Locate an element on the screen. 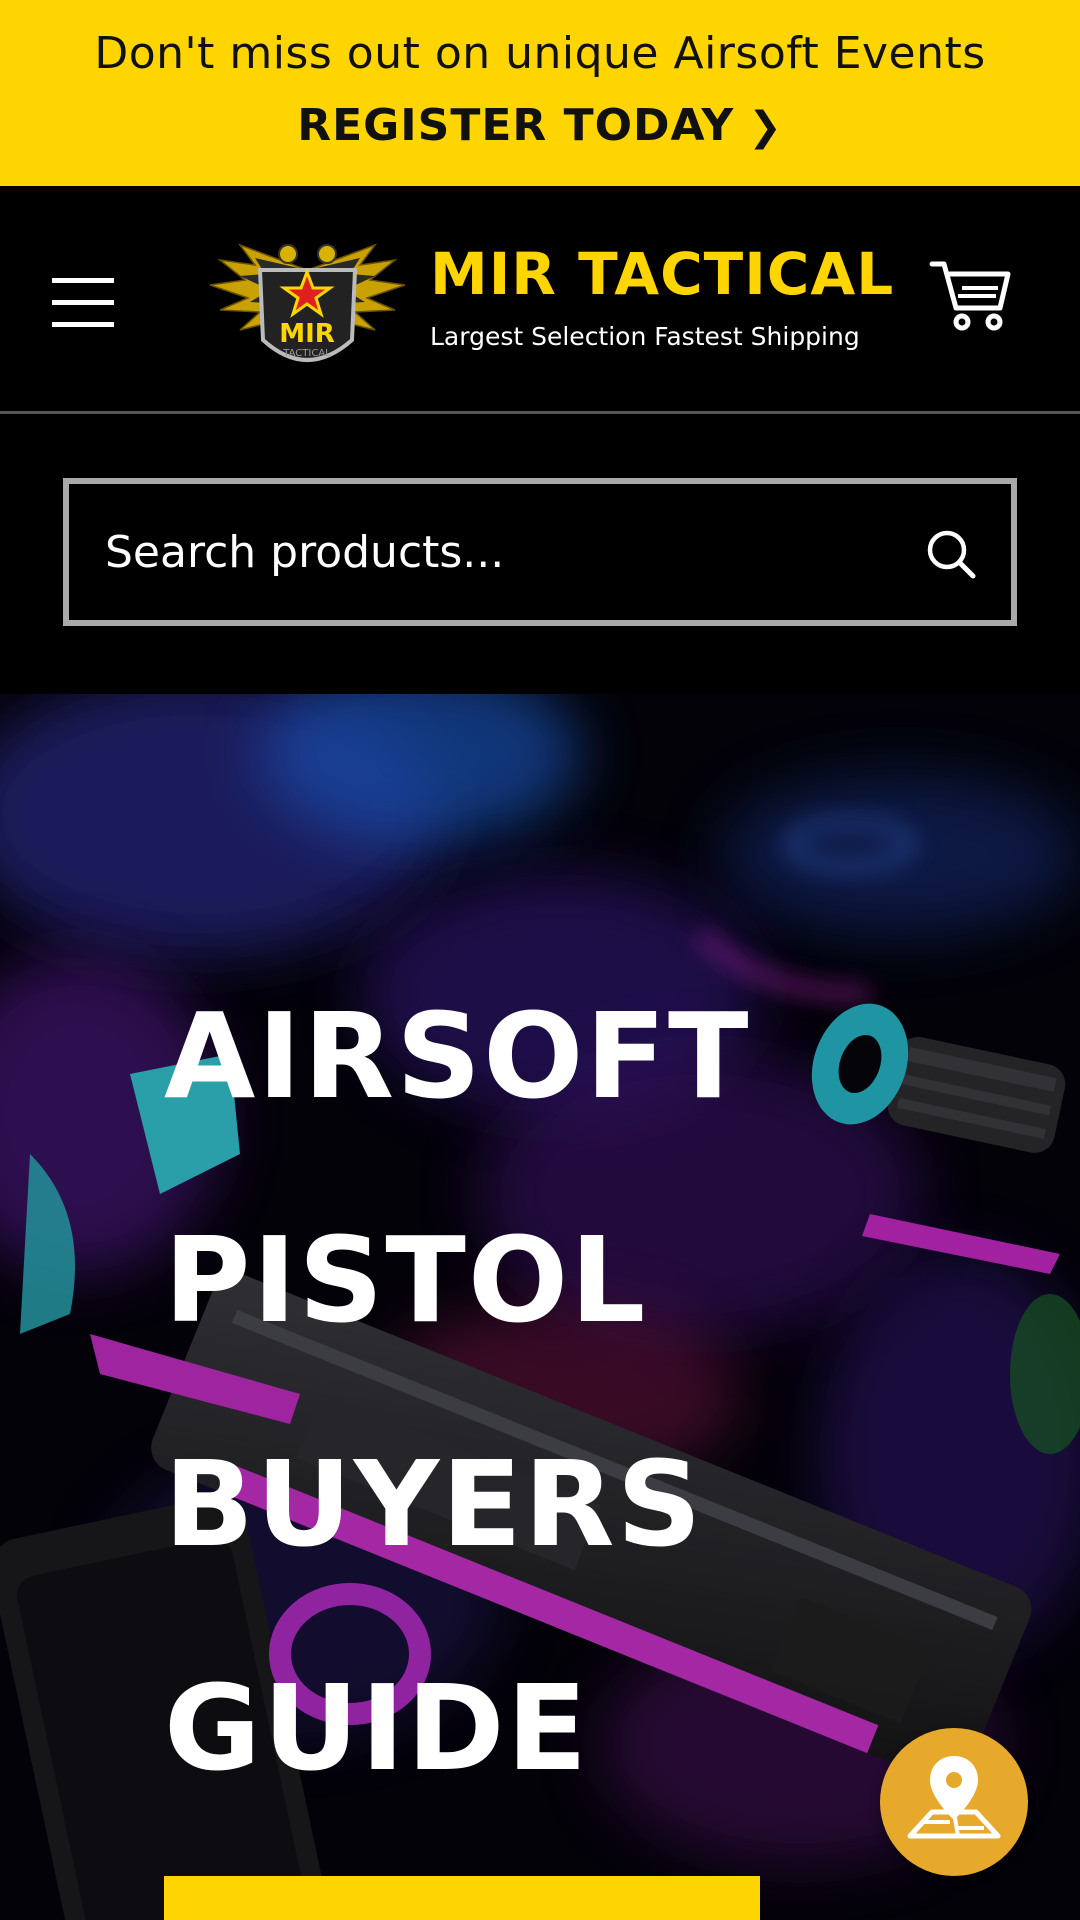  store-locator-button is located at coordinates (954, 1802).